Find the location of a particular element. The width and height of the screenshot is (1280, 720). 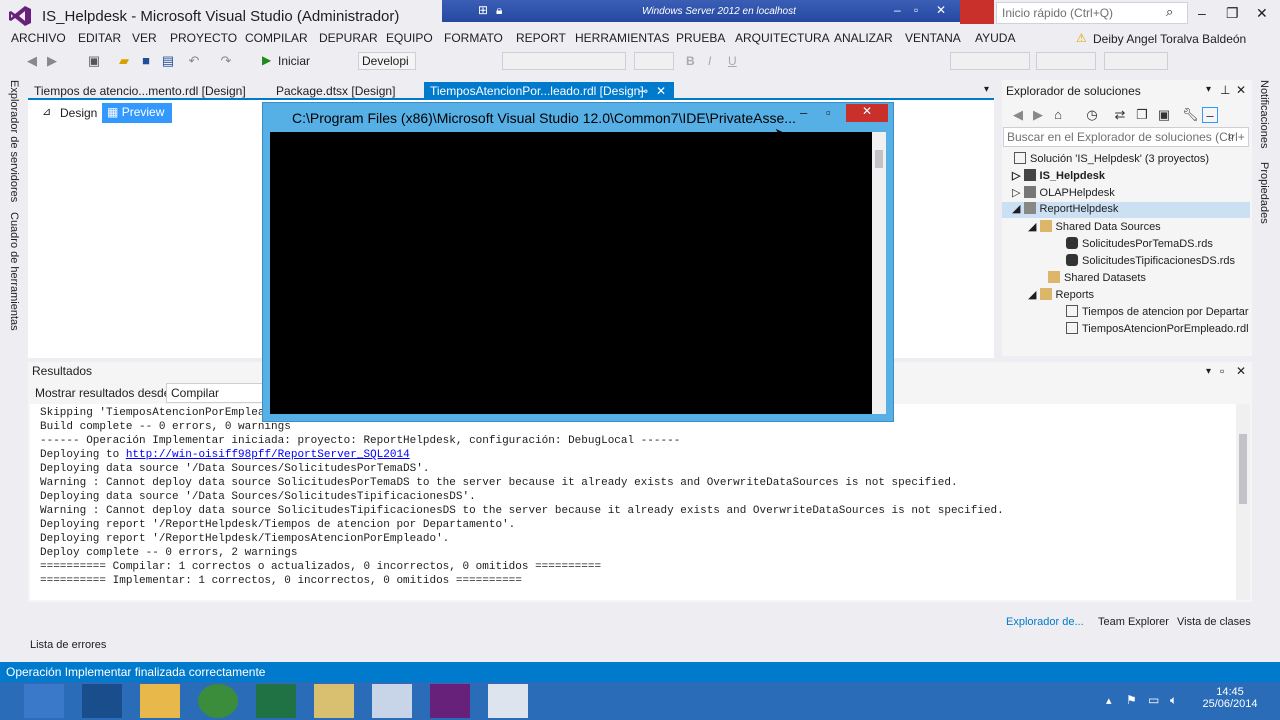

rdp-minimize-icon: – is located at coordinates (897, 10).